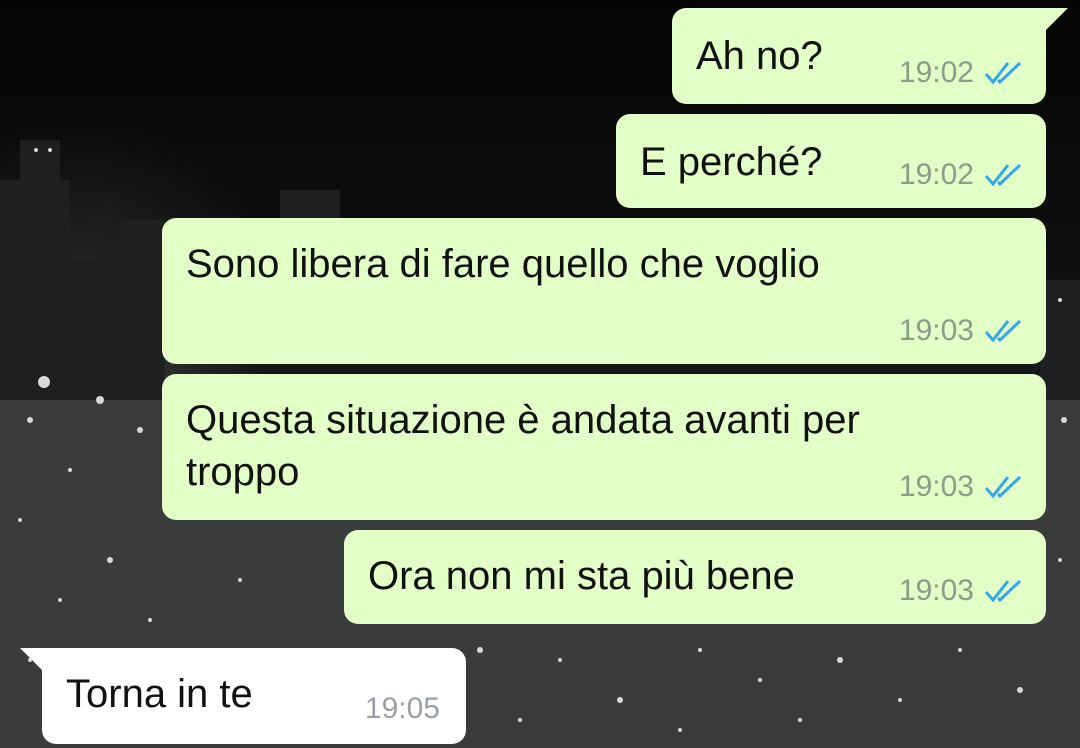 The image size is (1080, 748). I want to click on message-bubble-outgoing: E perché? 19:02, so click(831, 161).